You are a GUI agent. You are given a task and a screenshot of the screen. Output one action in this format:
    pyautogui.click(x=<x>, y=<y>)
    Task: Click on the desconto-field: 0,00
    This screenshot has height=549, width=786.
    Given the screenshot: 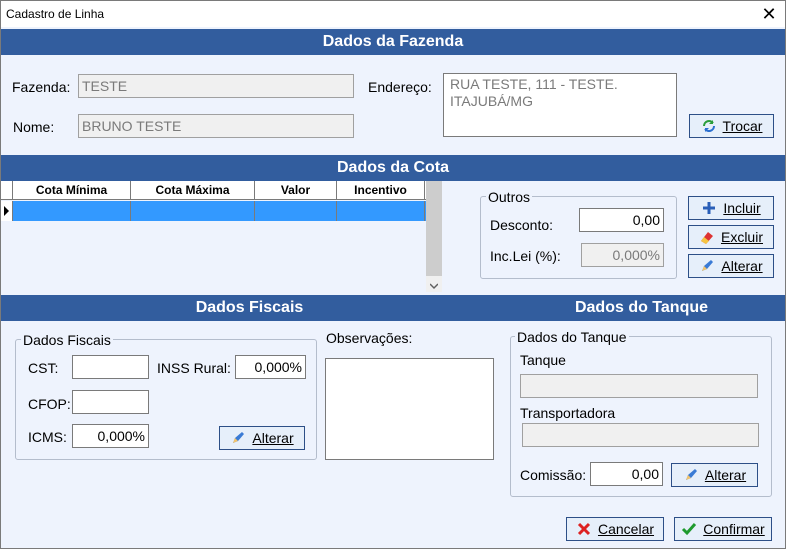 What is the action you would take?
    pyautogui.click(x=621, y=220)
    